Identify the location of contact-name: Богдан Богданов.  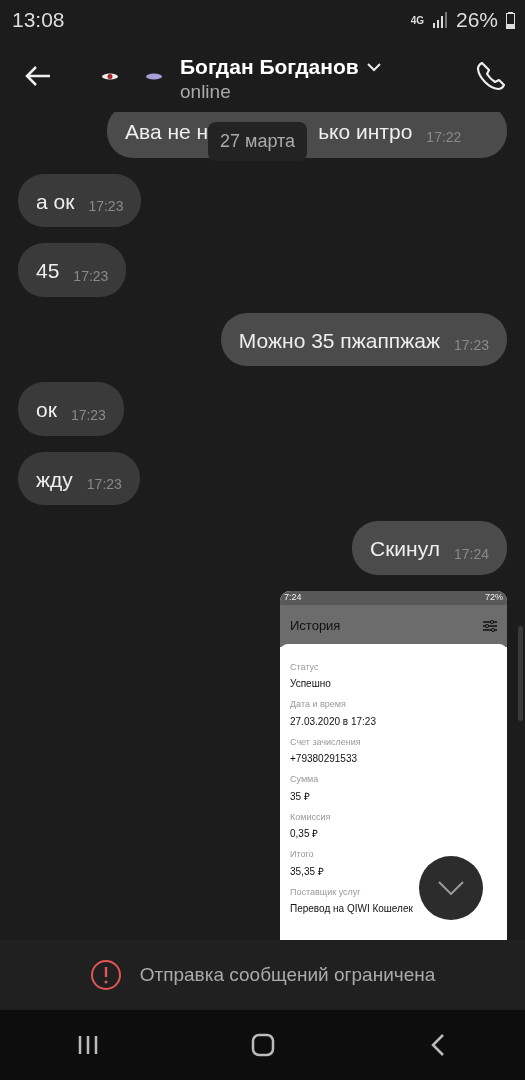
(269, 66).